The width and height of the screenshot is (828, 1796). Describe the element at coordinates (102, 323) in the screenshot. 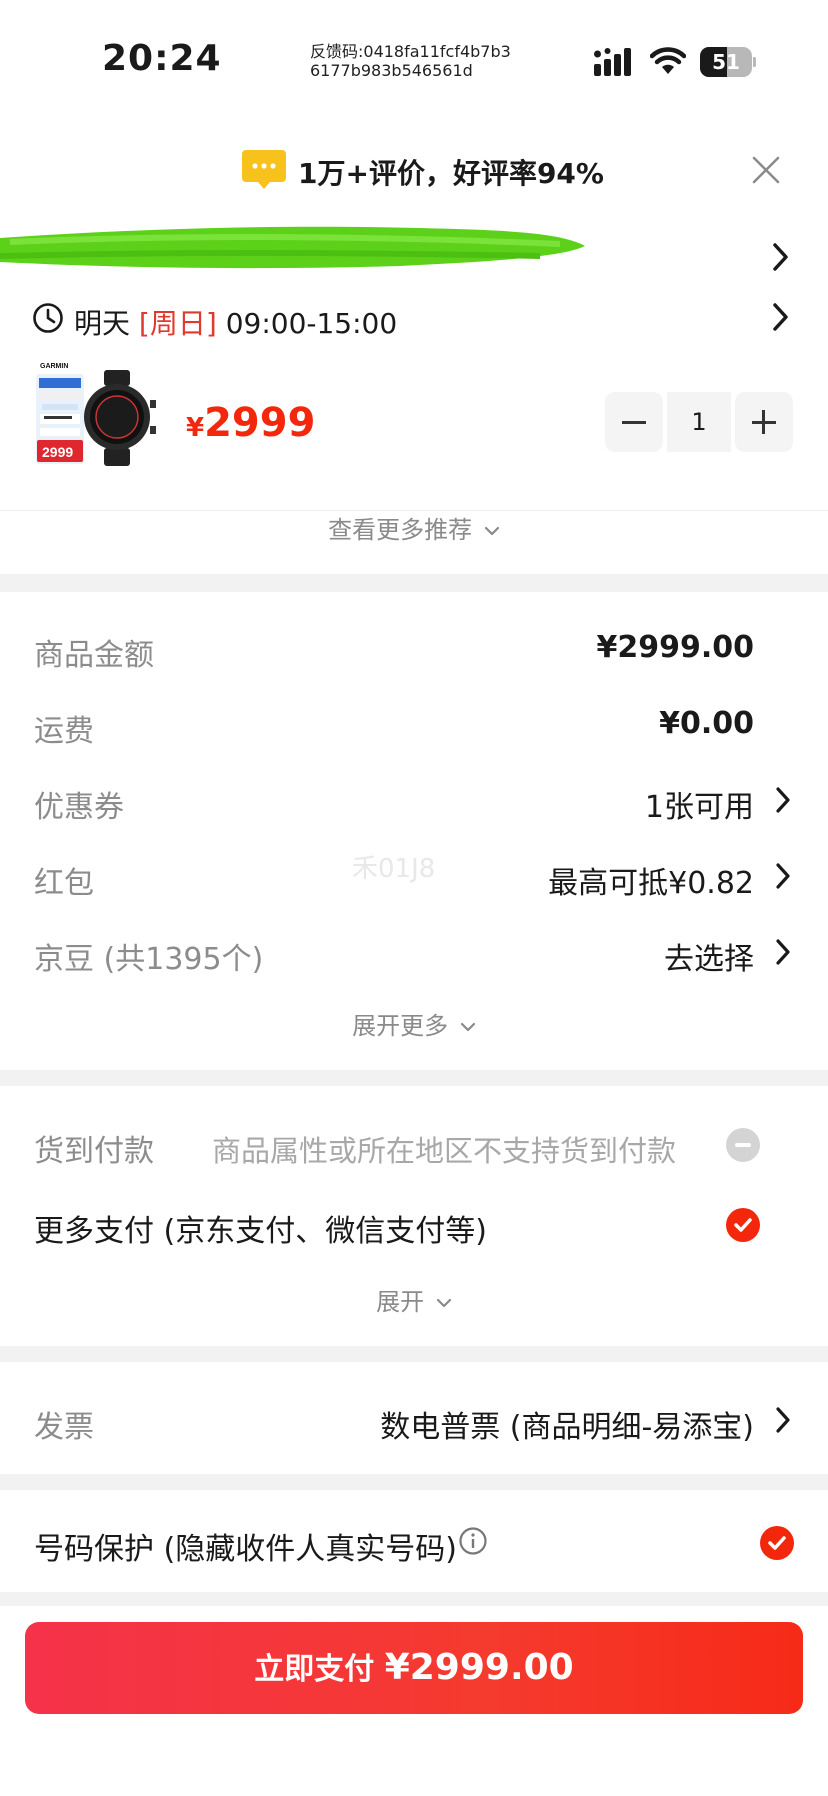

I see `delivery-day: 明天` at that location.